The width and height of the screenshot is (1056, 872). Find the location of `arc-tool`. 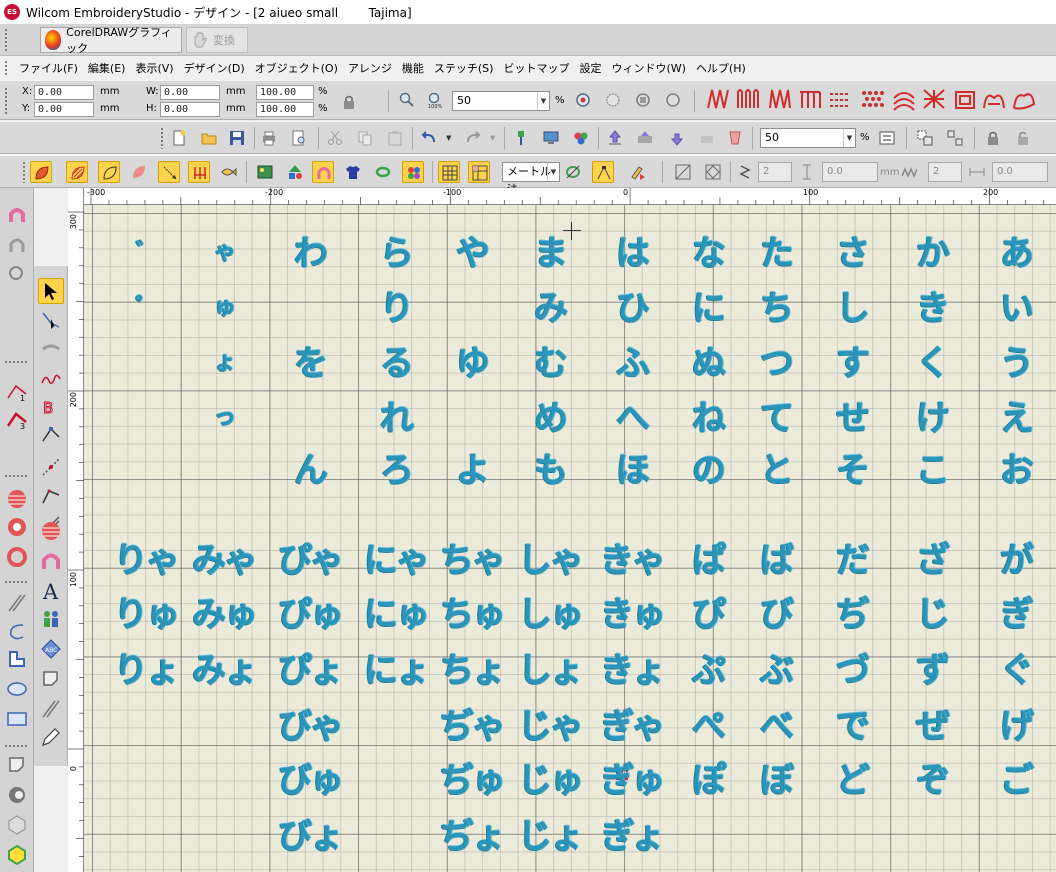

arc-tool is located at coordinates (17, 631).